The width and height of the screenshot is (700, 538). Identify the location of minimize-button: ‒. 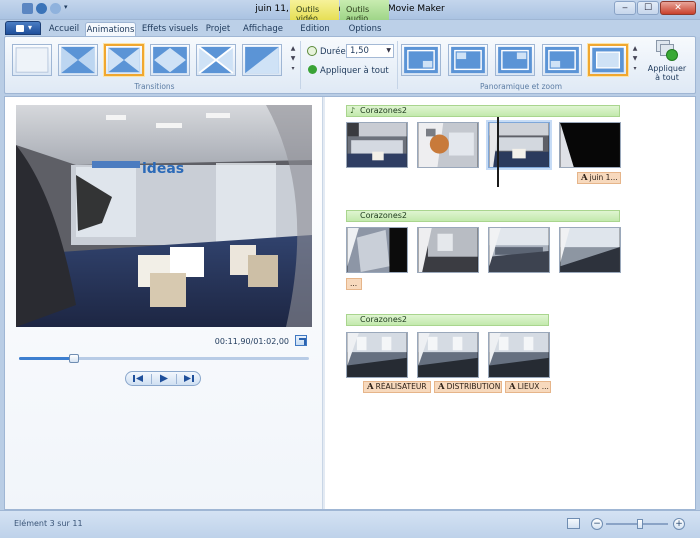
(625, 8).